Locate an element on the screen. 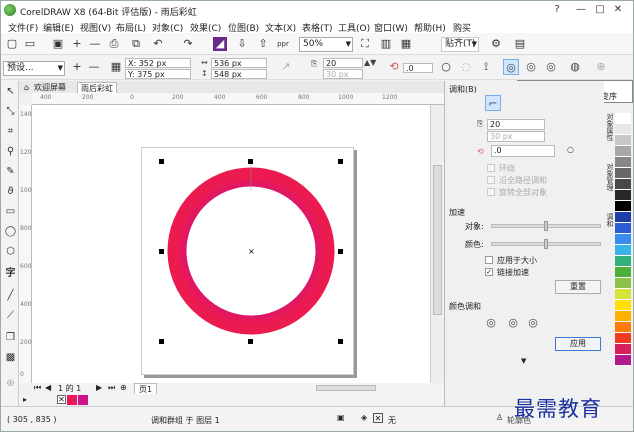 This screenshot has width=634, height=432. color-accel-slider is located at coordinates (546, 244).